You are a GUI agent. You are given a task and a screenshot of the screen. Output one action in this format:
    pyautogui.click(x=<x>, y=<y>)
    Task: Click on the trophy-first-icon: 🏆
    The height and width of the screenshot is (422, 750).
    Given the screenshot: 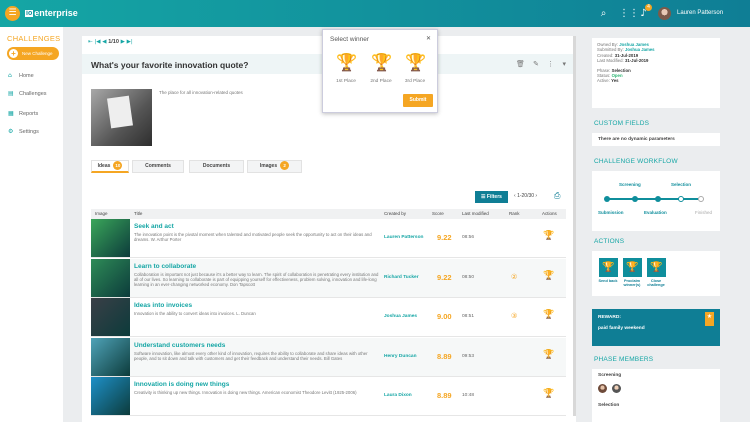 What is the action you would take?
    pyautogui.click(x=346, y=63)
    